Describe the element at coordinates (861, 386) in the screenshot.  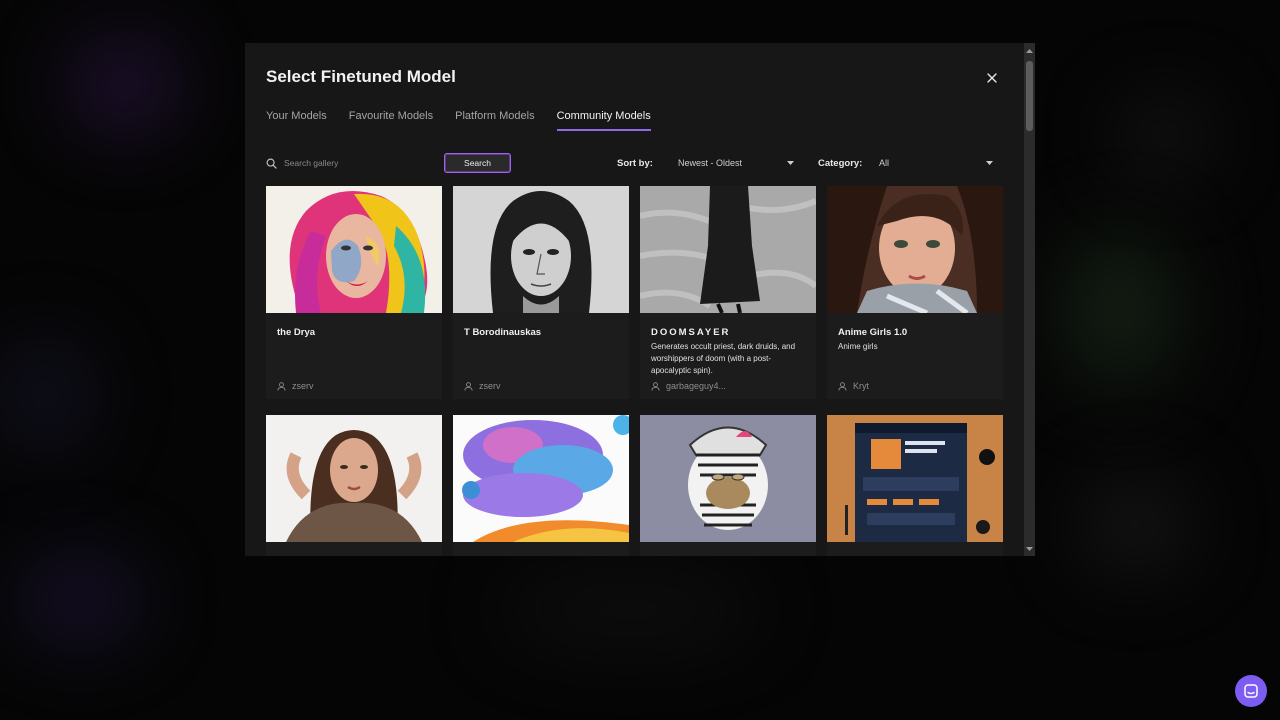
I see `author-name: Kryt` at that location.